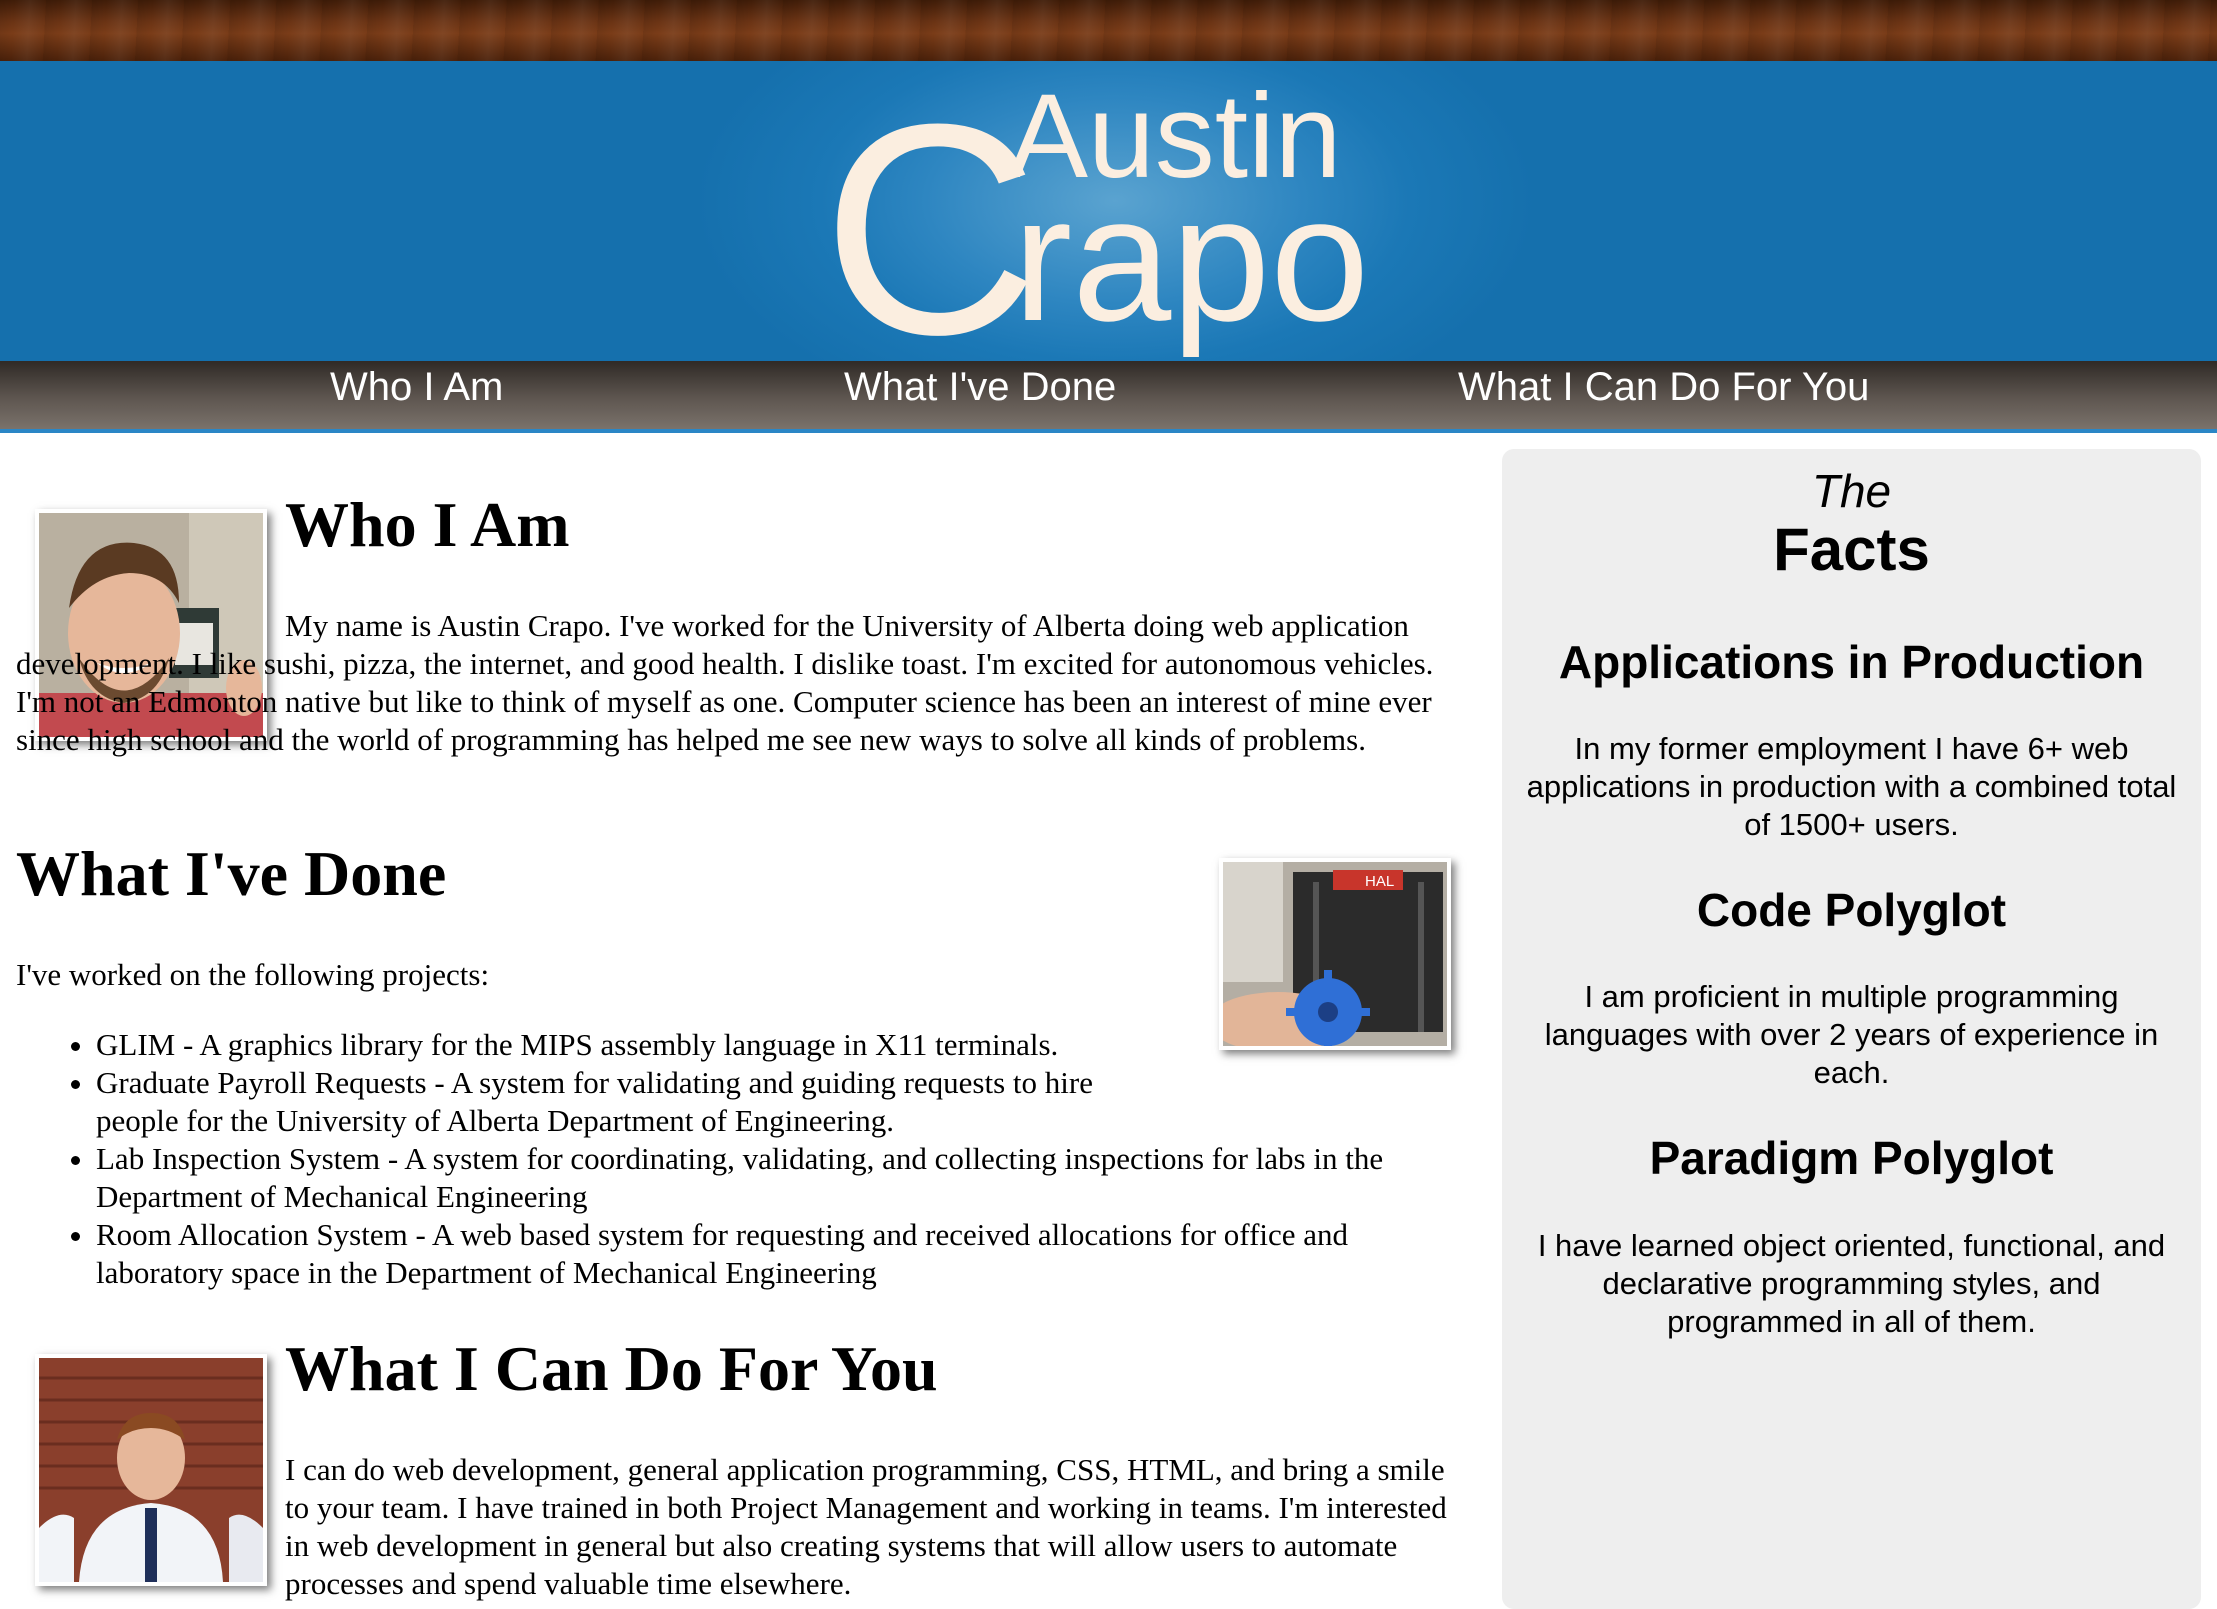 This screenshot has width=2217, height=1609. I want to click on done-intro: I've worked on the following projects:, so click(253, 974).